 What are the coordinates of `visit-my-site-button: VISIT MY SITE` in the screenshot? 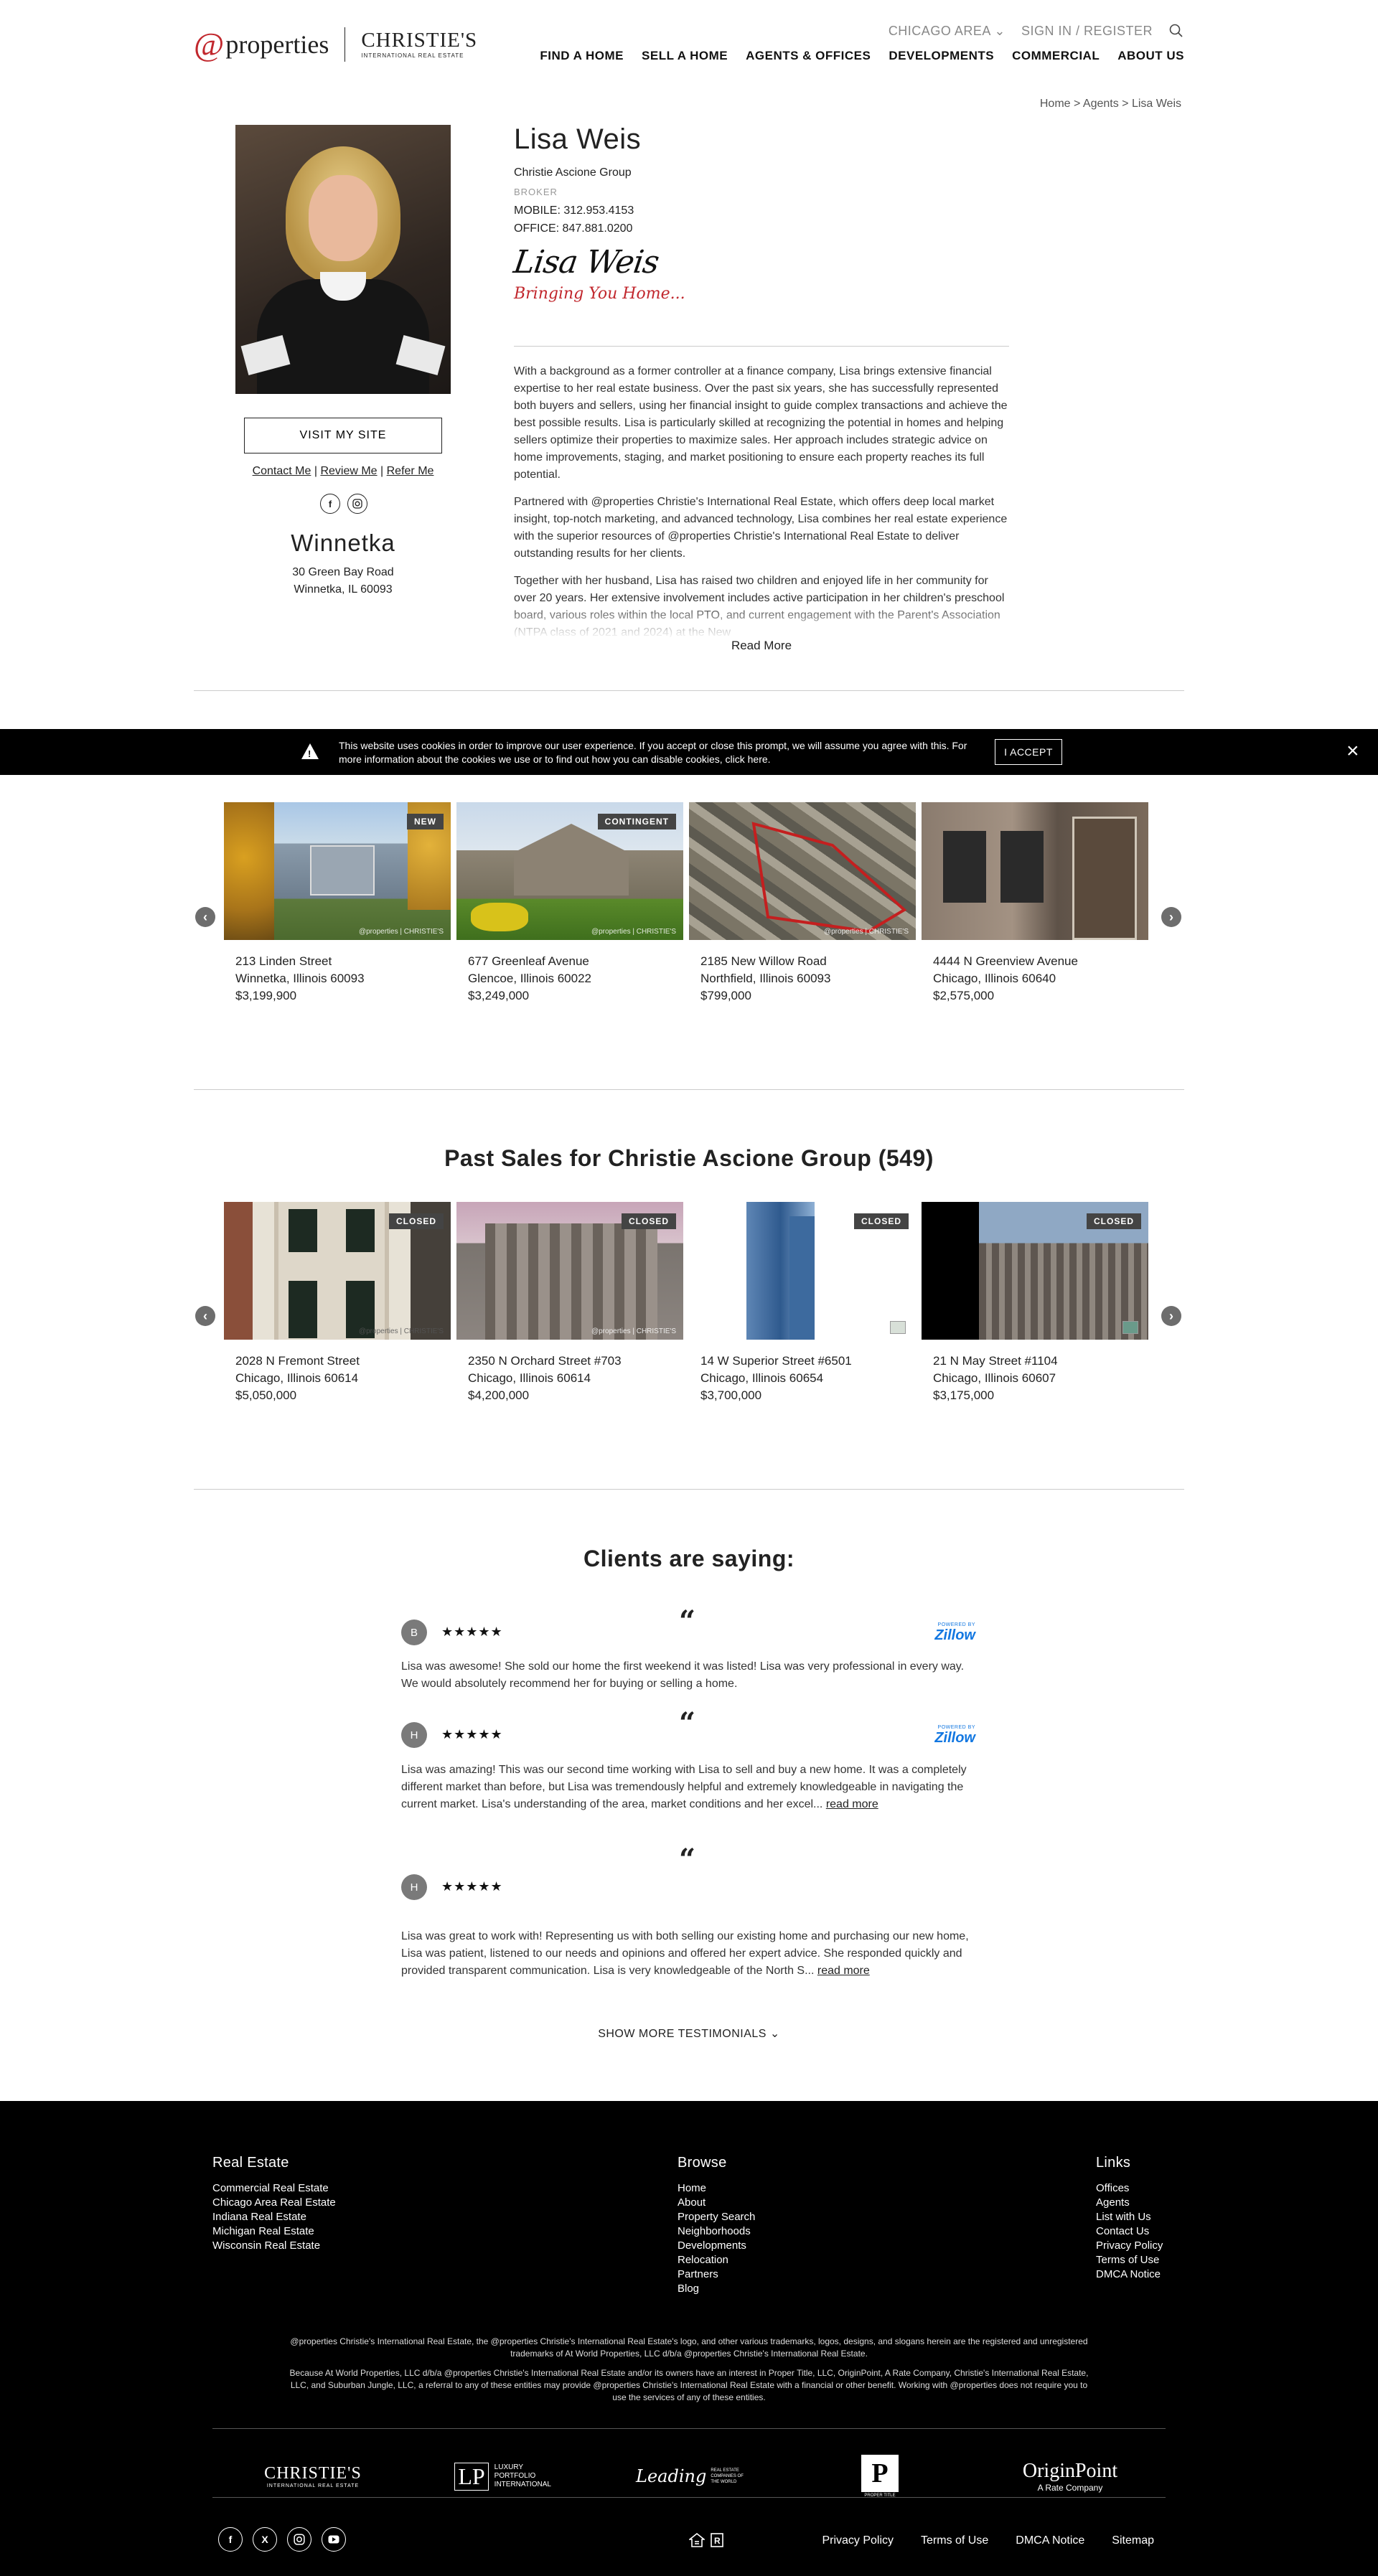 It's located at (343, 435).